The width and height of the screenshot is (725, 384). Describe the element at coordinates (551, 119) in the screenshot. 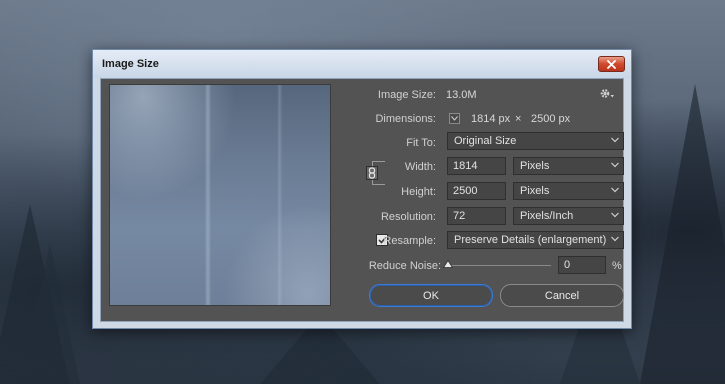

I see `dimensions-height-value: 2500 px` at that location.